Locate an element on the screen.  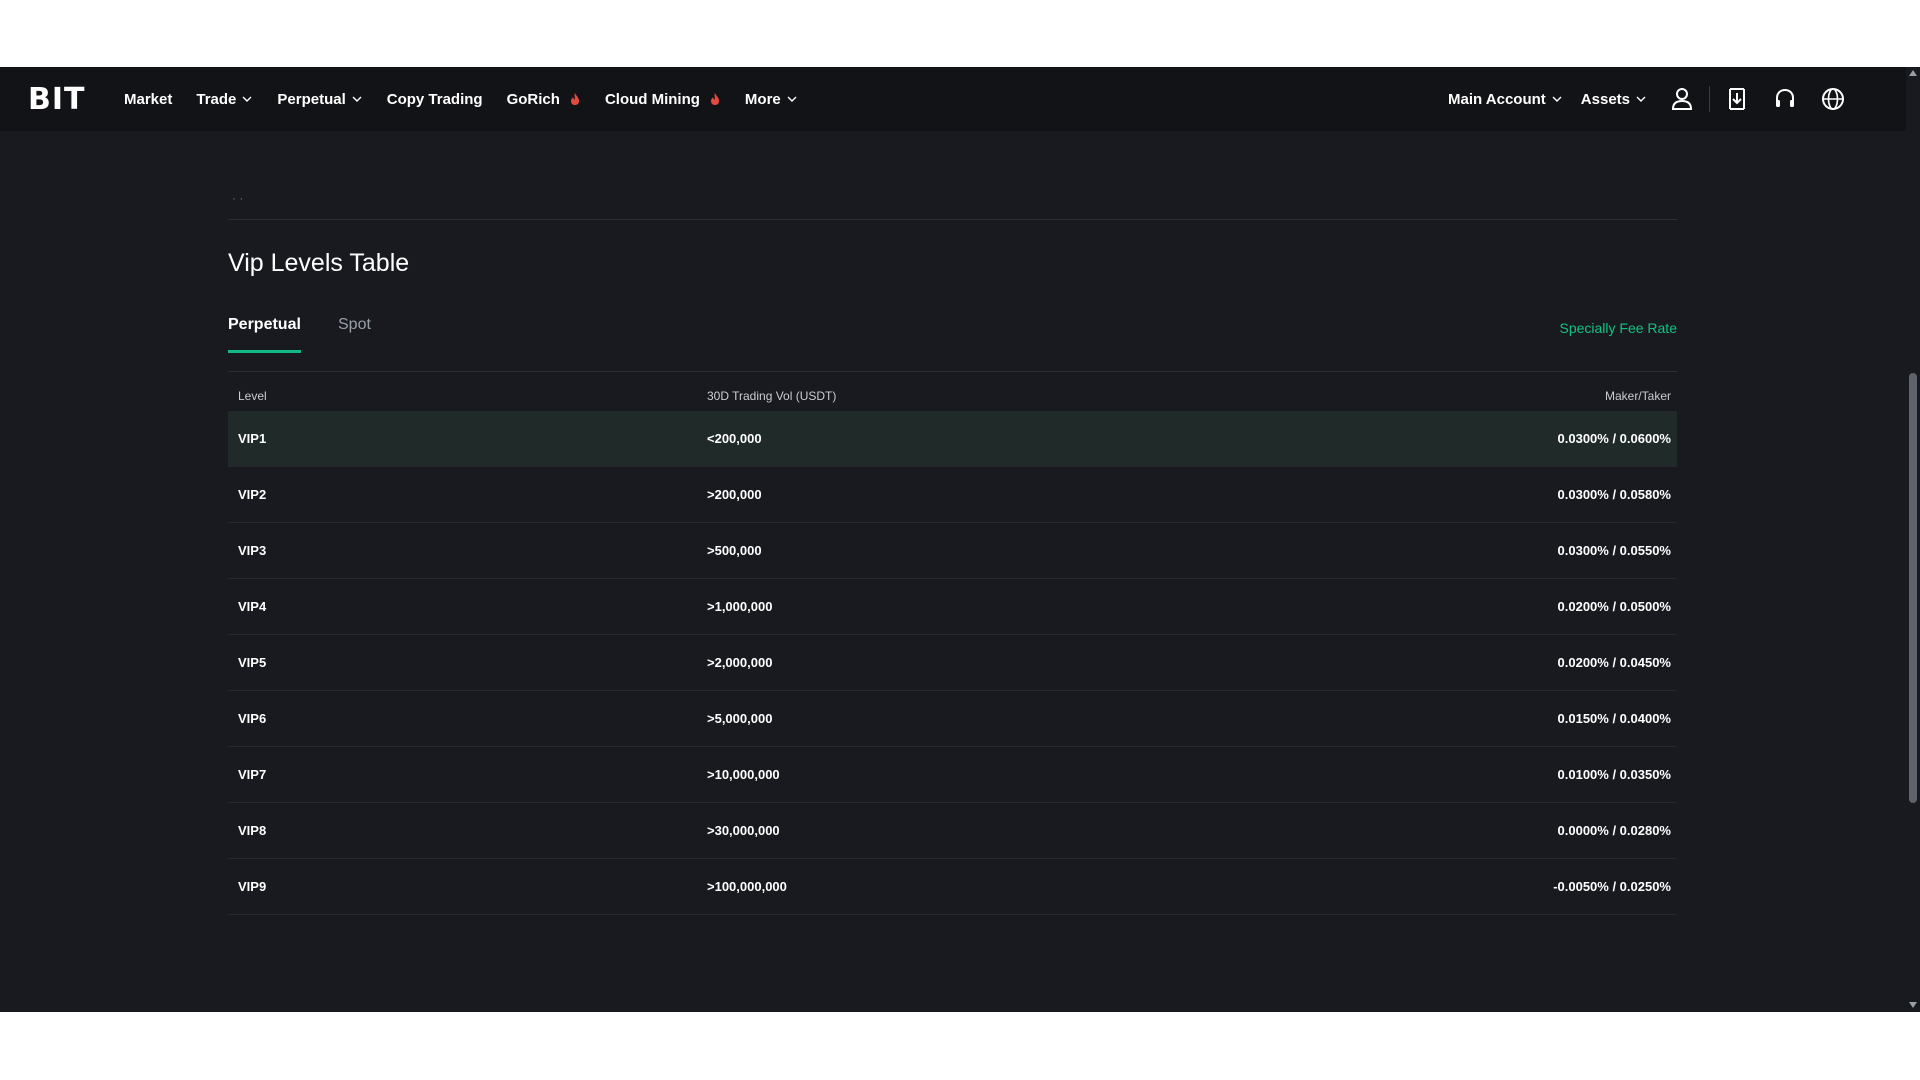
cell-trading-vol: >5,000,000 is located at coordinates (740, 718).